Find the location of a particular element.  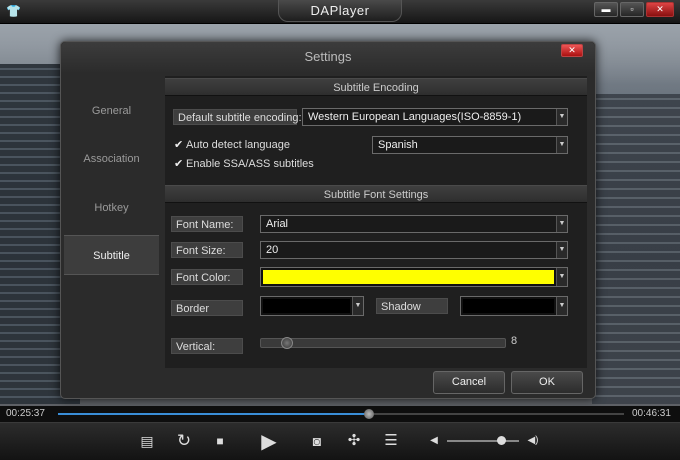

settings-sidebar: General Association Hotkey Subtitle is located at coordinates (112, 221).